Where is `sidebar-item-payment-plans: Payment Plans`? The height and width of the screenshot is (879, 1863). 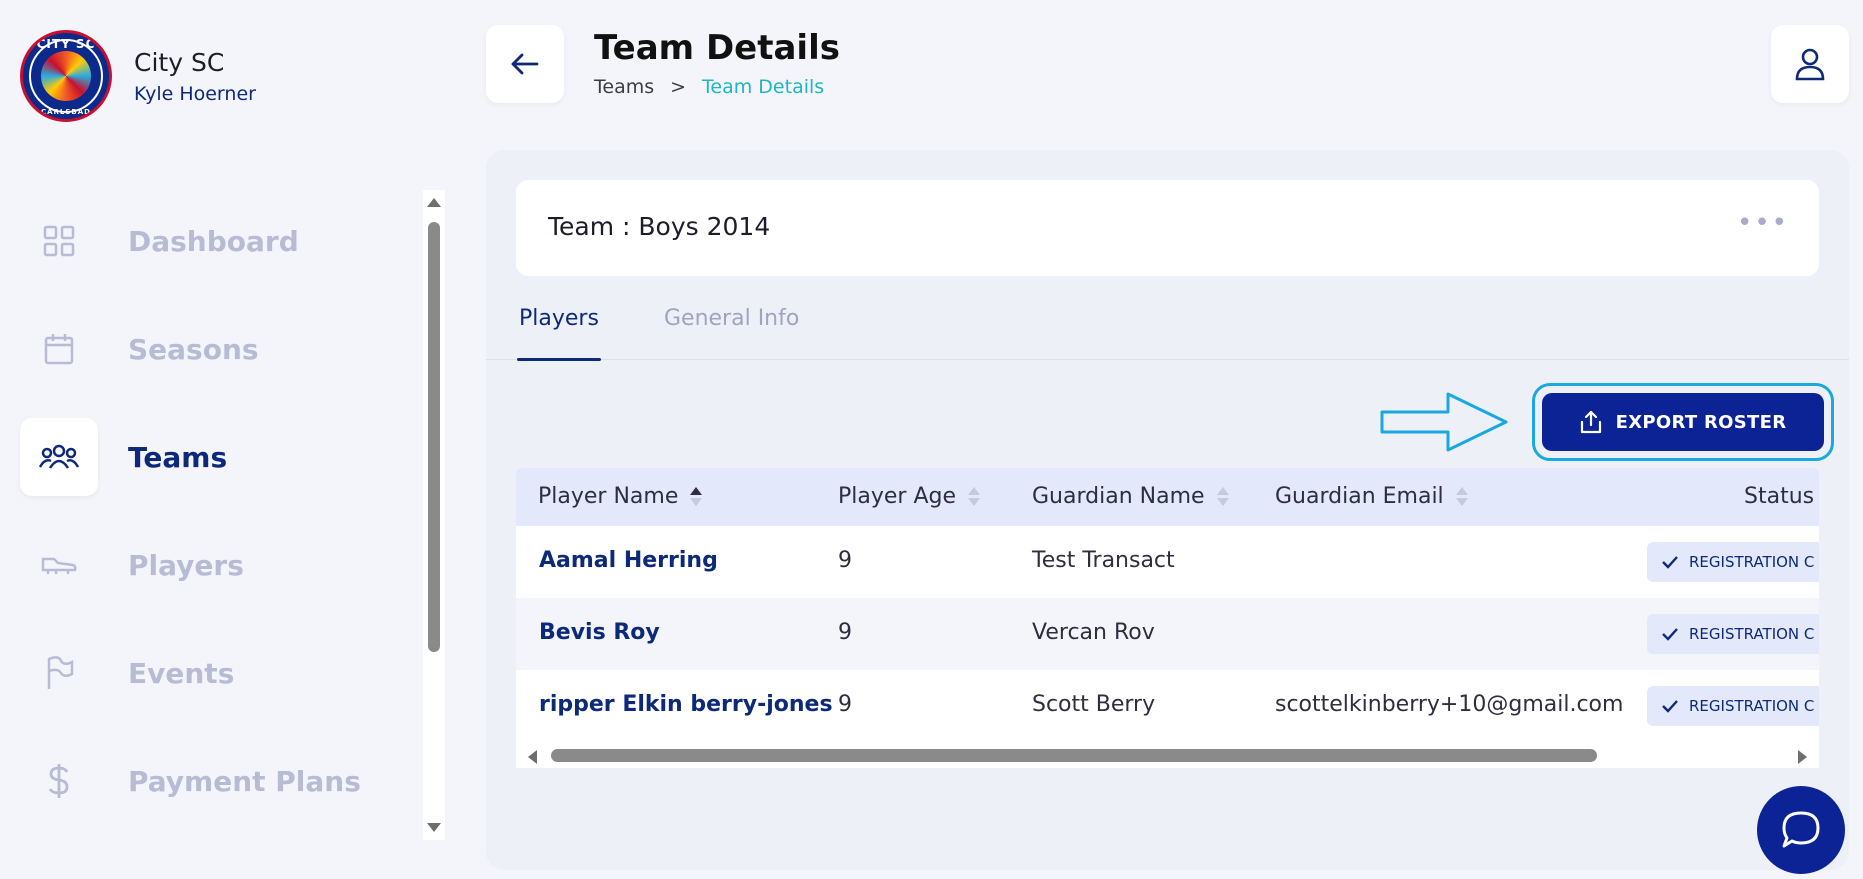 sidebar-item-payment-plans: Payment Plans is located at coordinates (220, 781).